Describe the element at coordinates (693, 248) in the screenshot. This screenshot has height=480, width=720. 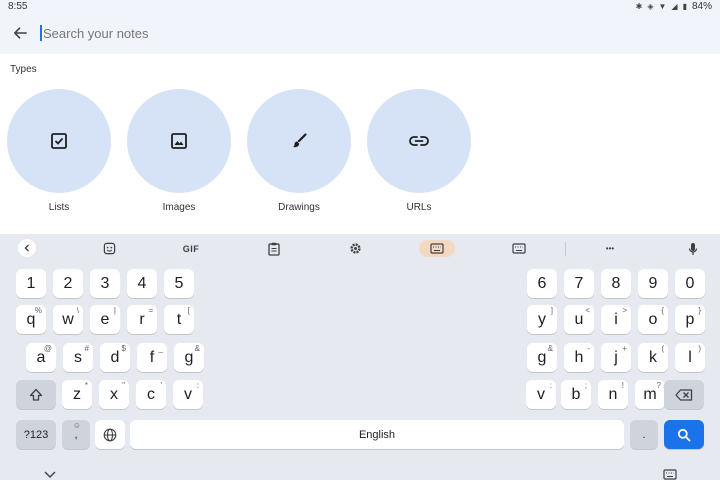
I see `voice-input-button` at that location.